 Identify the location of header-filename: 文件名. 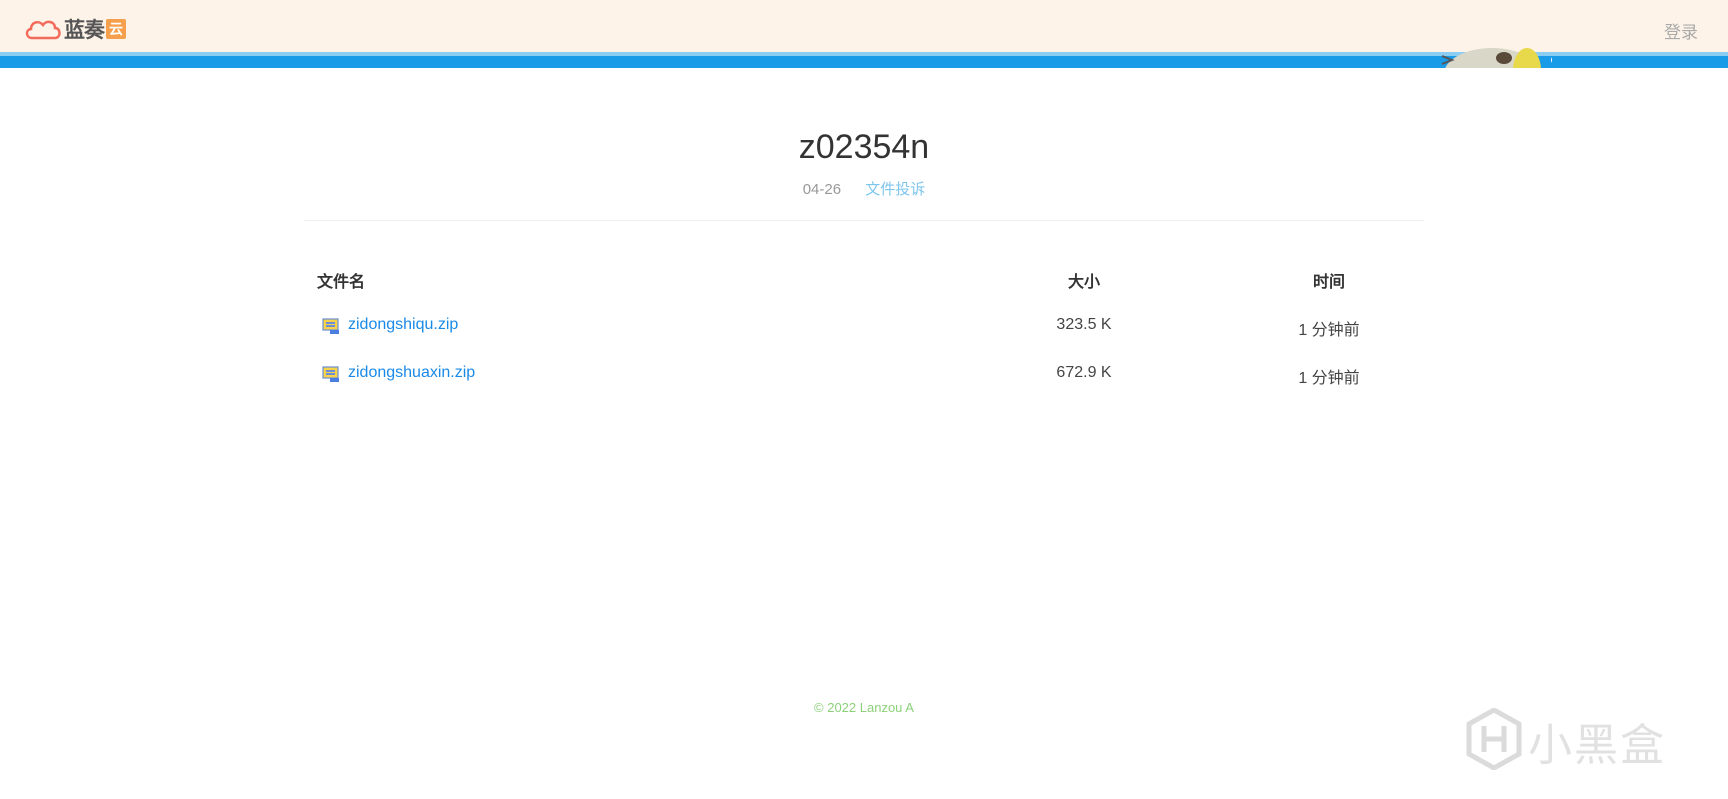
(341, 282).